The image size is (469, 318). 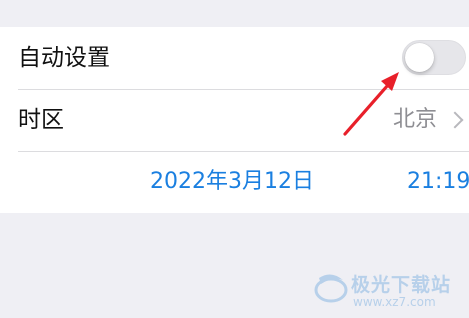 What do you see at coordinates (401, 285) in the screenshot?
I see `watermark-name: 极光下载站` at bounding box center [401, 285].